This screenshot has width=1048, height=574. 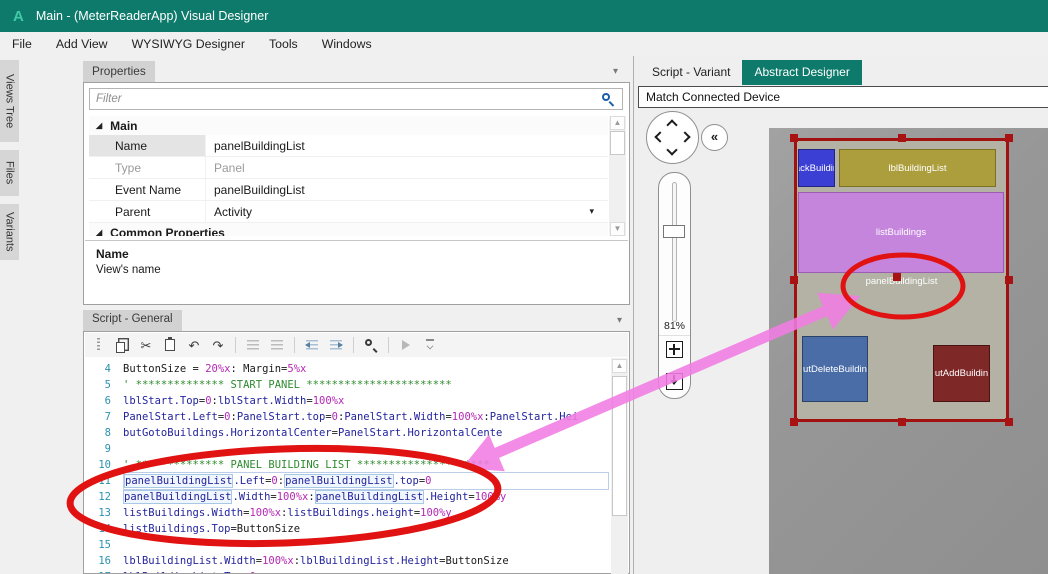 I want to click on toolbar-separator, so click(x=294, y=345).